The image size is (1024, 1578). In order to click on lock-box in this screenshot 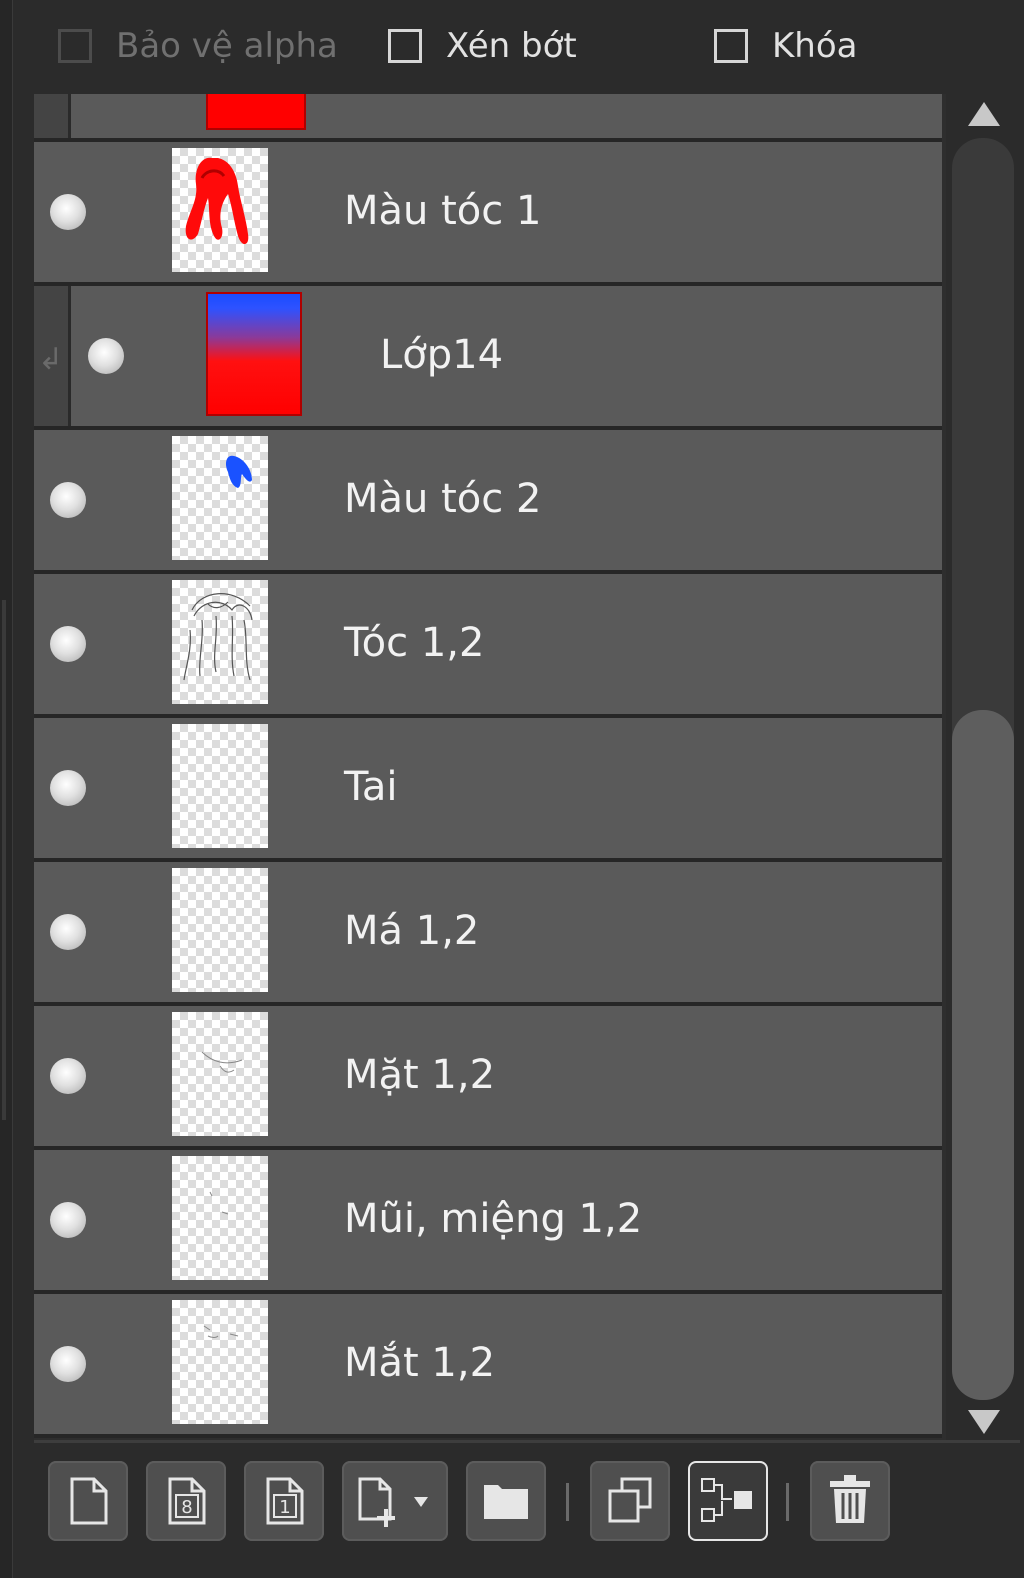, I will do `click(731, 46)`.